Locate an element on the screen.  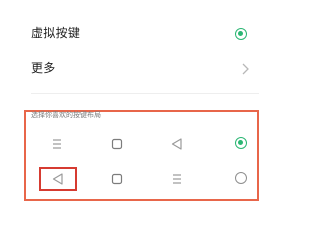
virtual-keys-row: 虚拟按键 is located at coordinates (140, 33).